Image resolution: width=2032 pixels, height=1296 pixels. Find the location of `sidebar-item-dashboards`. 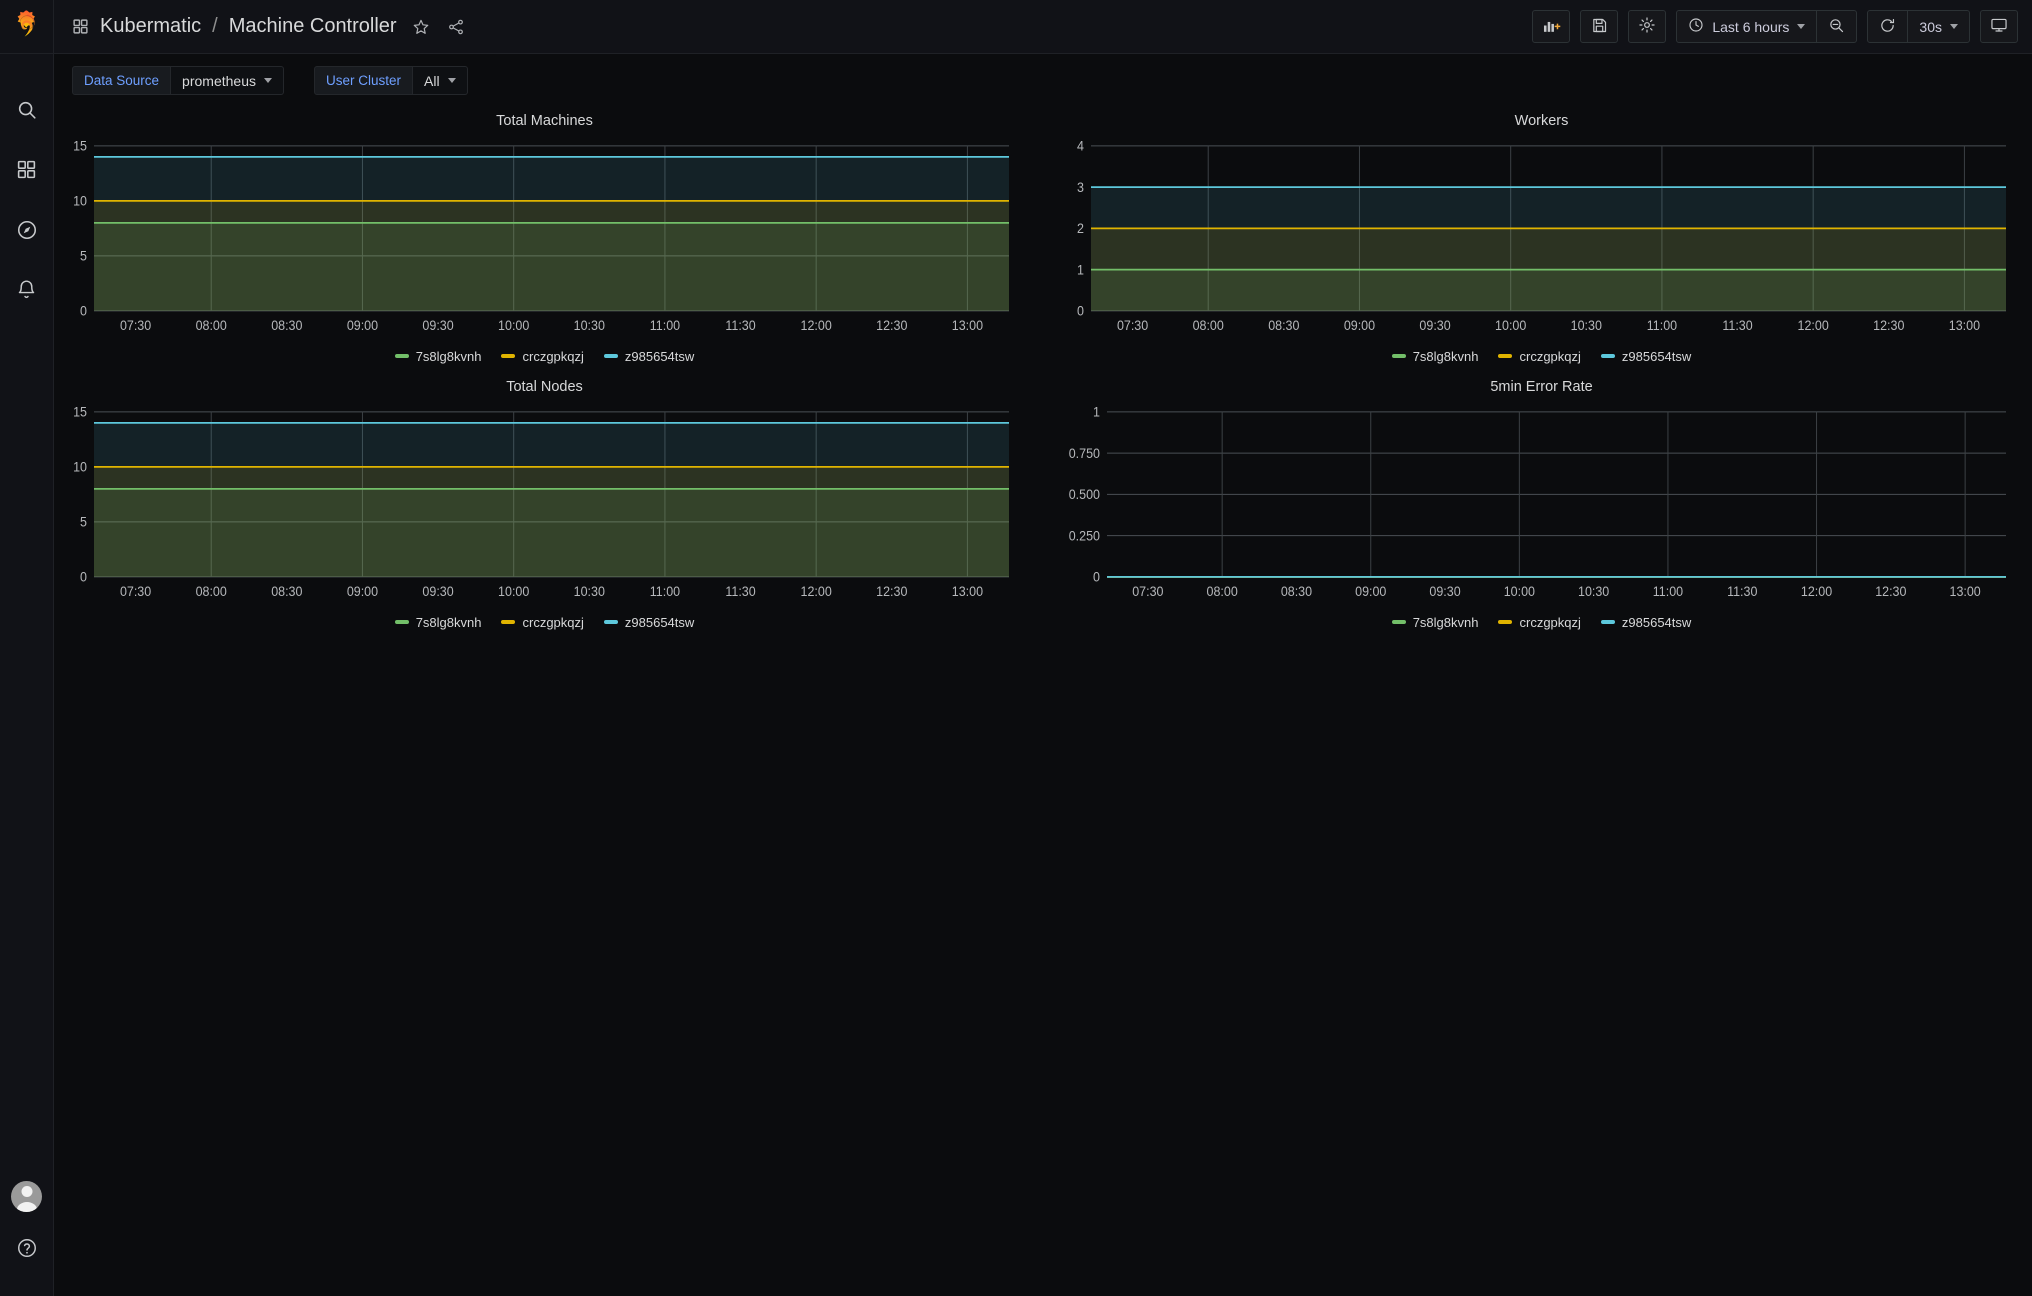

sidebar-item-dashboards is located at coordinates (27, 172).